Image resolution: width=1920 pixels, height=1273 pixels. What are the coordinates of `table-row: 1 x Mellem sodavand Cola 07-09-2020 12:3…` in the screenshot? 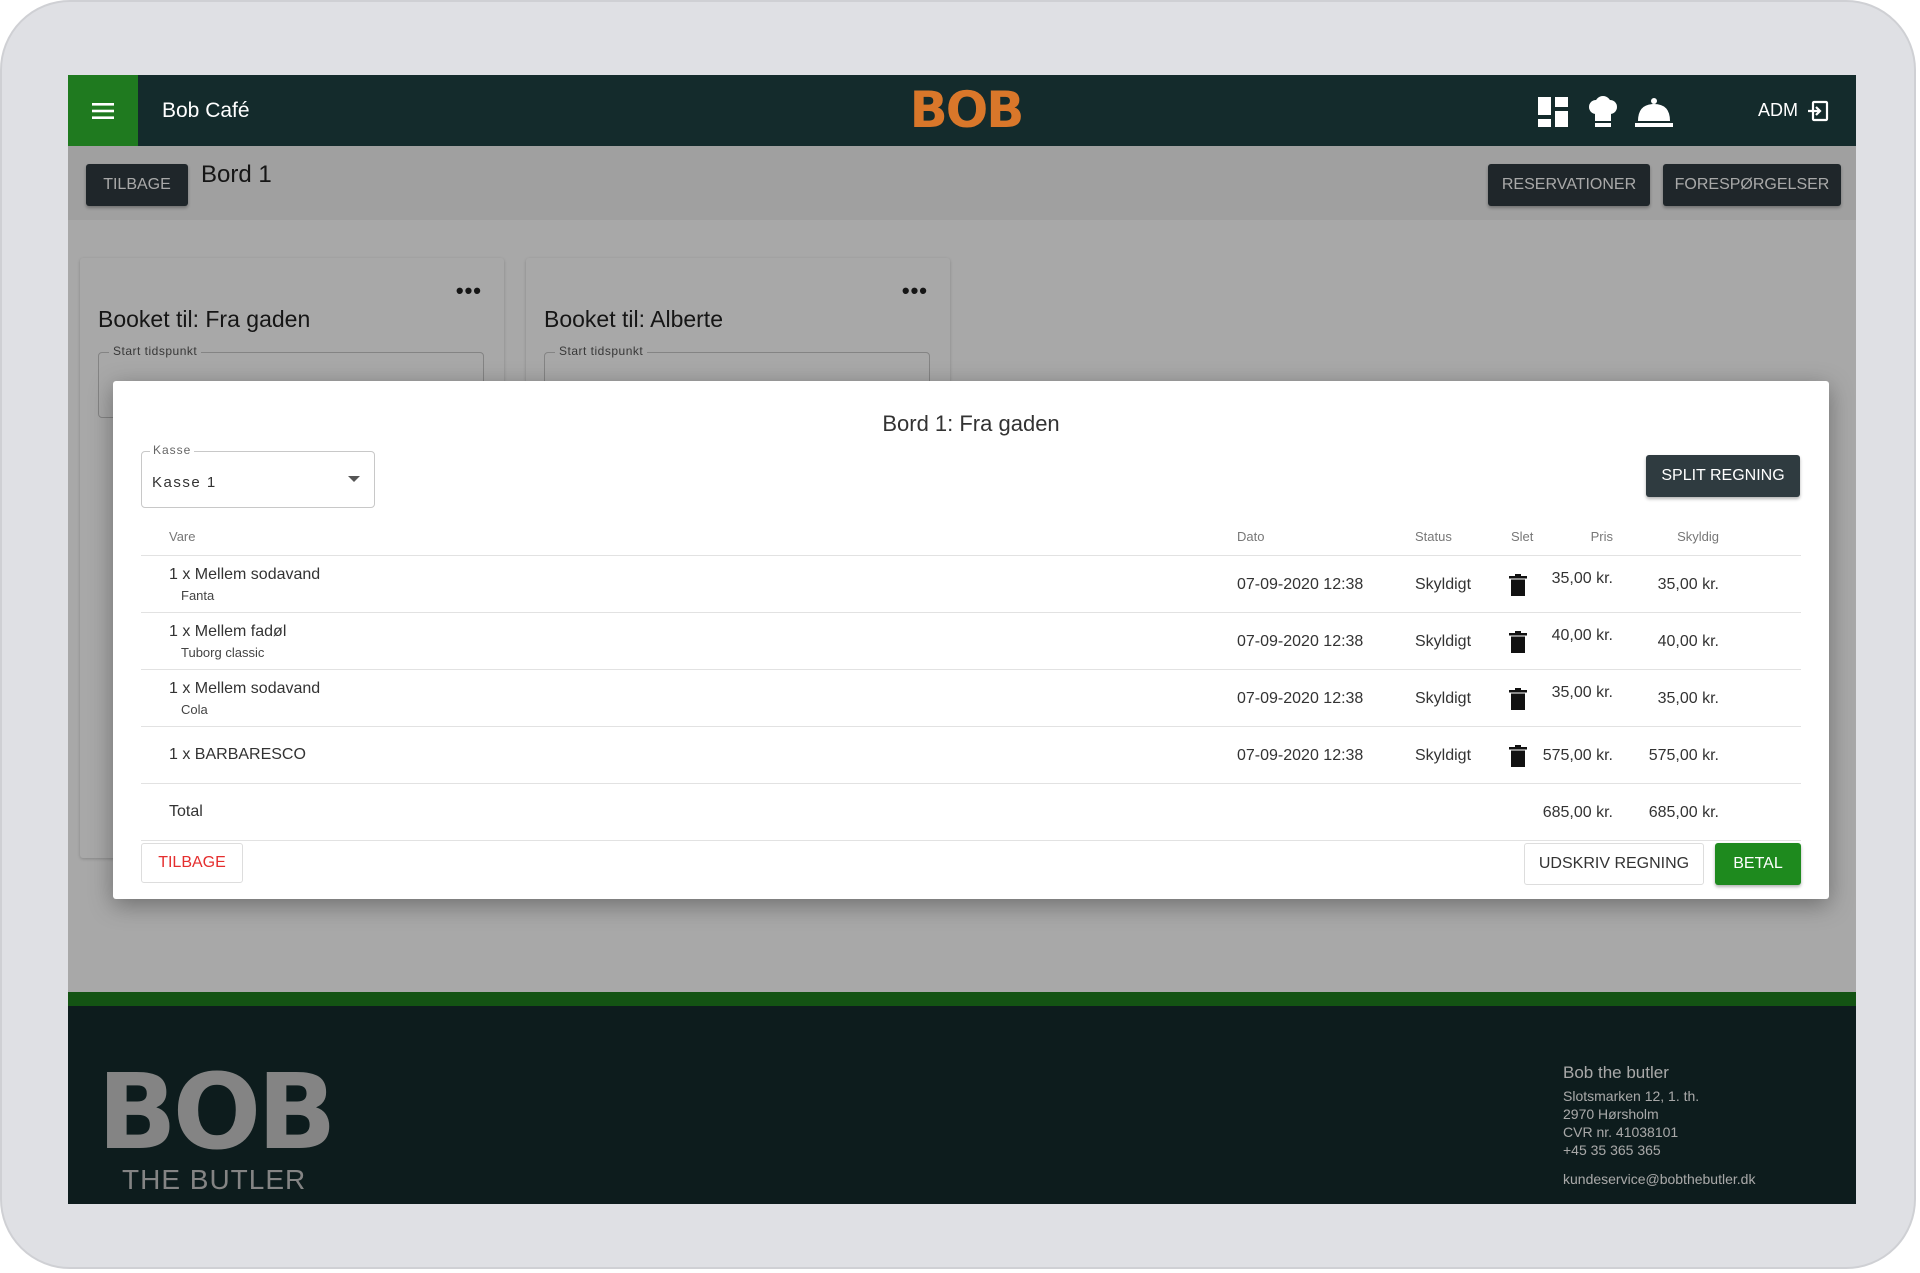 It's located at (971, 698).